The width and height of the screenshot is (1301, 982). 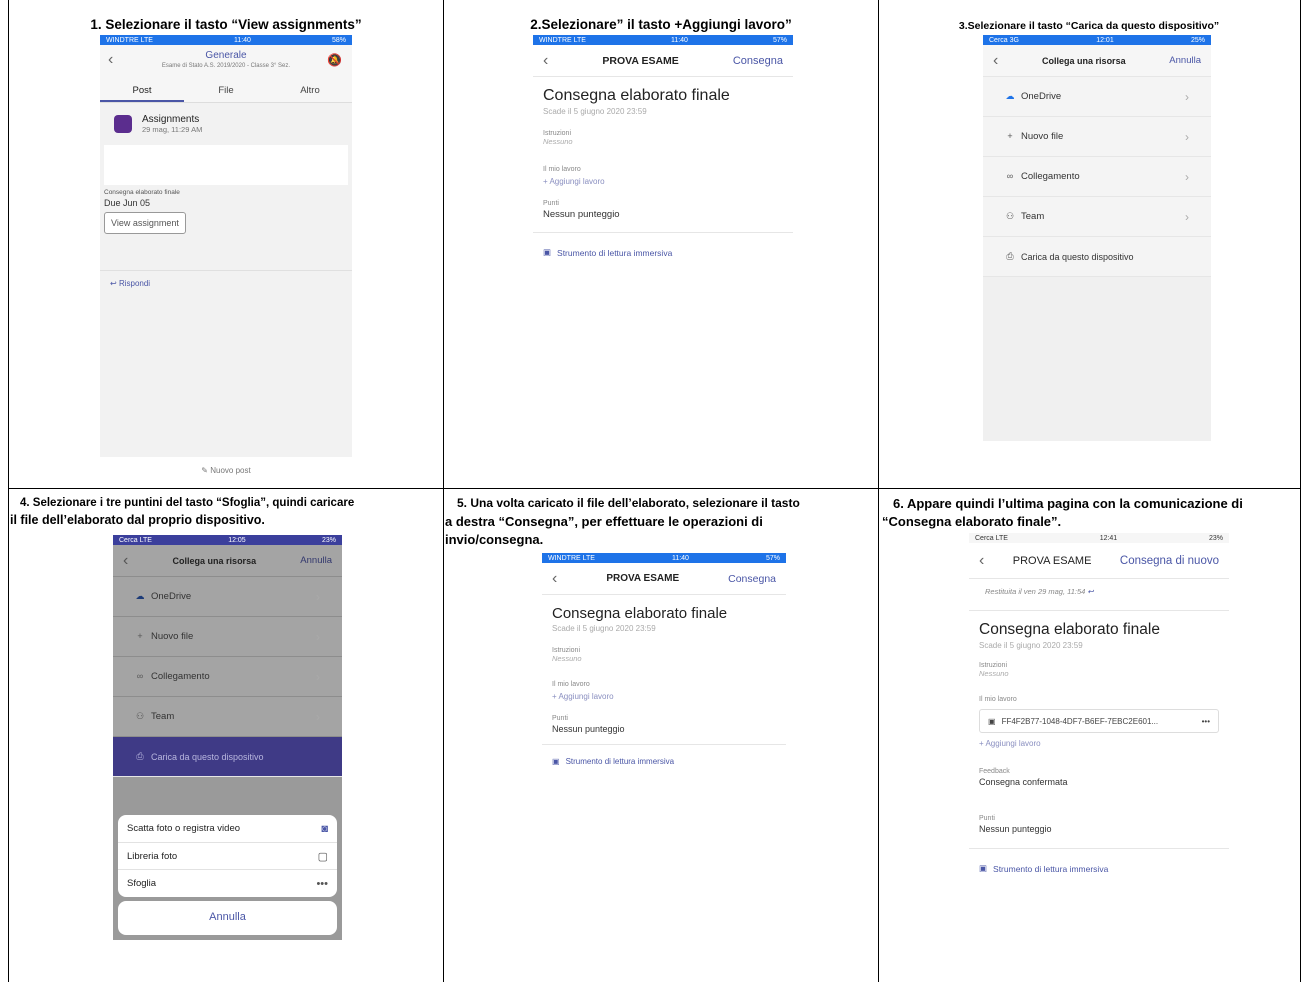 I want to click on column-divider, so click(x=878, y=491).